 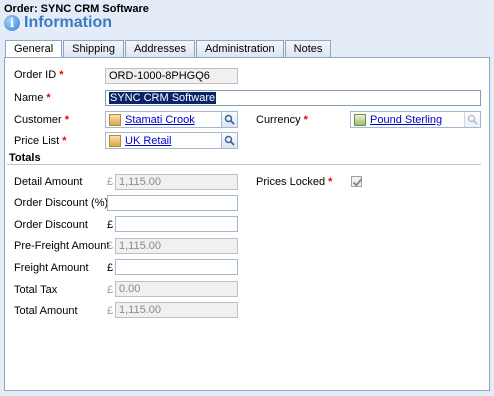 I want to click on name-label: Name *, so click(x=32, y=98).